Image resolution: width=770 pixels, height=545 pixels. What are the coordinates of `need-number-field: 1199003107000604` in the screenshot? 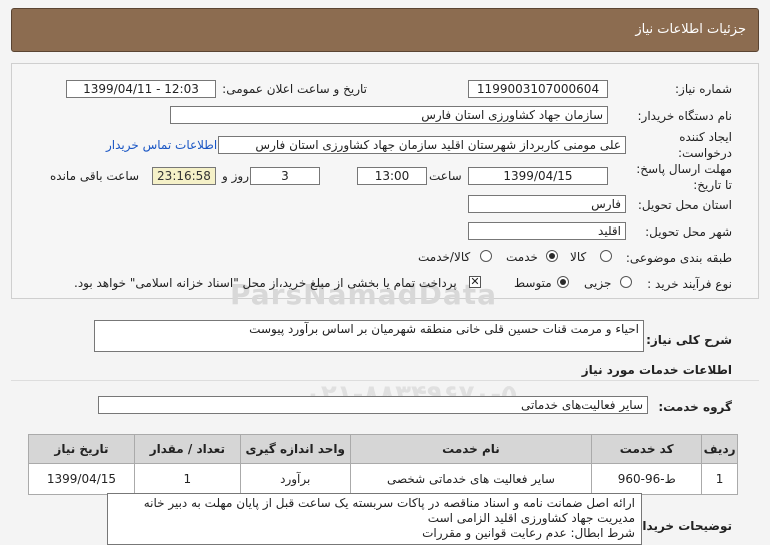 It's located at (538, 89).